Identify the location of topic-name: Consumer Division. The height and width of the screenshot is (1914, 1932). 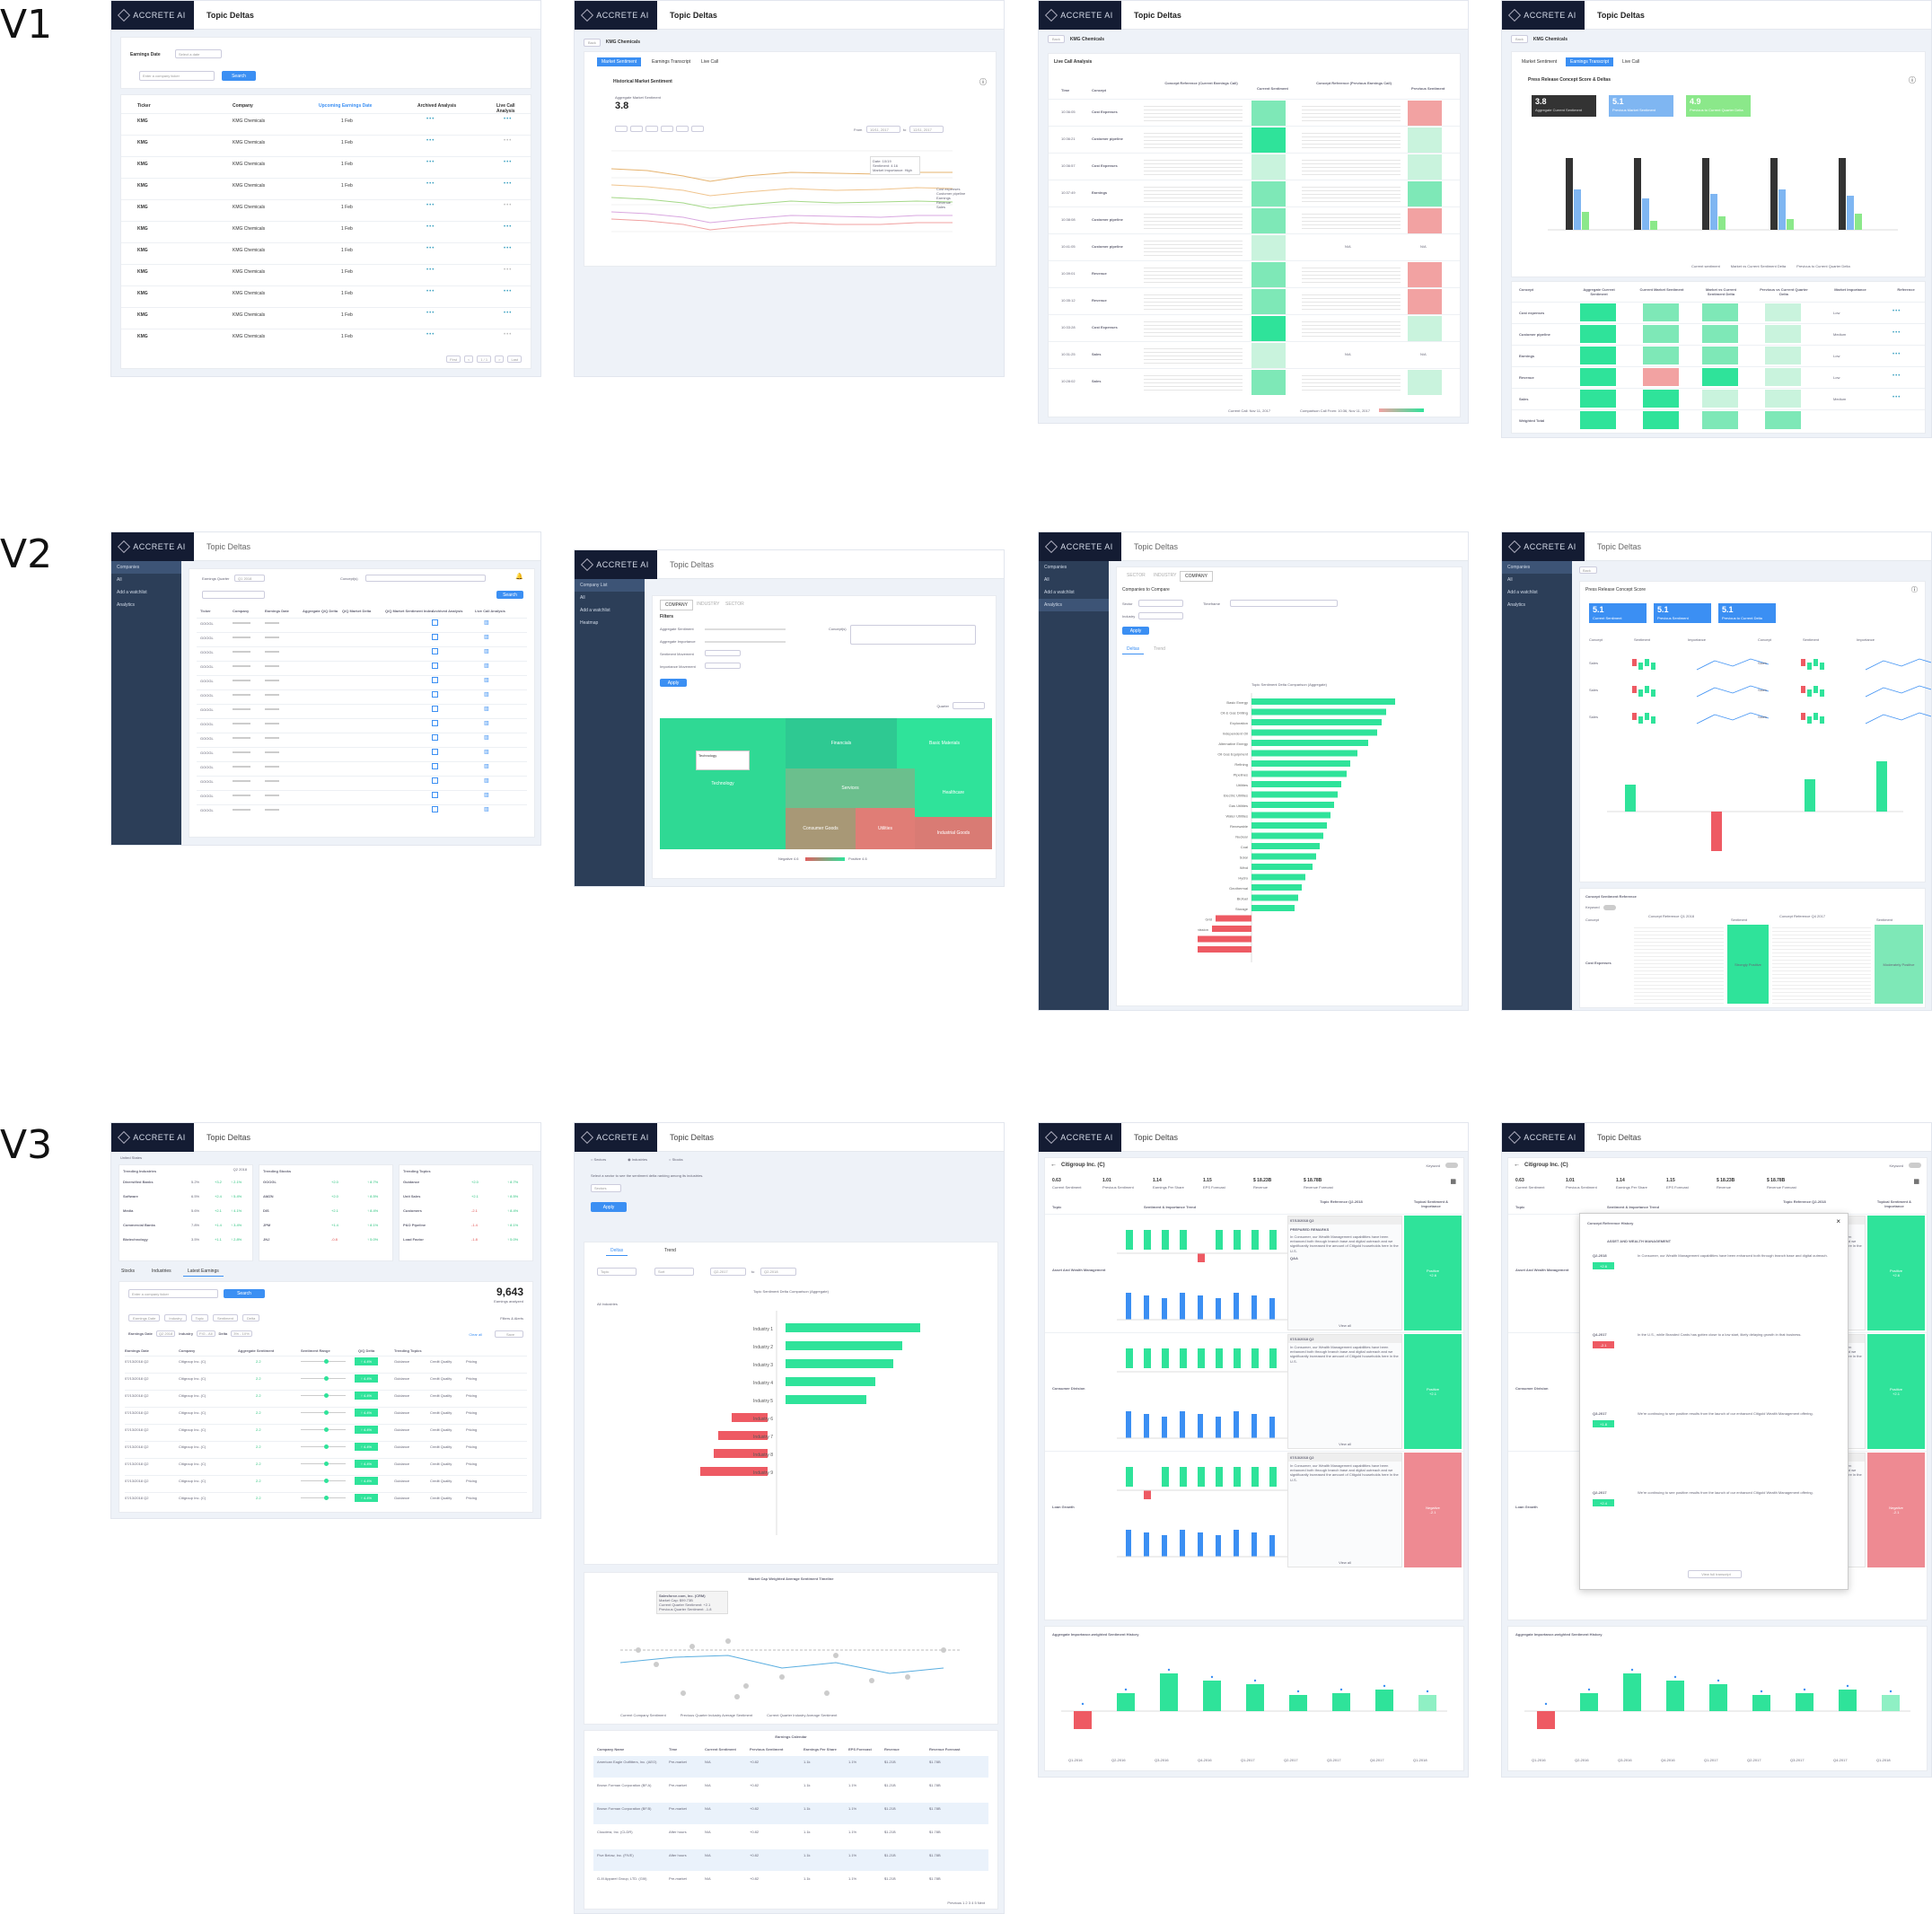
(1542, 1388).